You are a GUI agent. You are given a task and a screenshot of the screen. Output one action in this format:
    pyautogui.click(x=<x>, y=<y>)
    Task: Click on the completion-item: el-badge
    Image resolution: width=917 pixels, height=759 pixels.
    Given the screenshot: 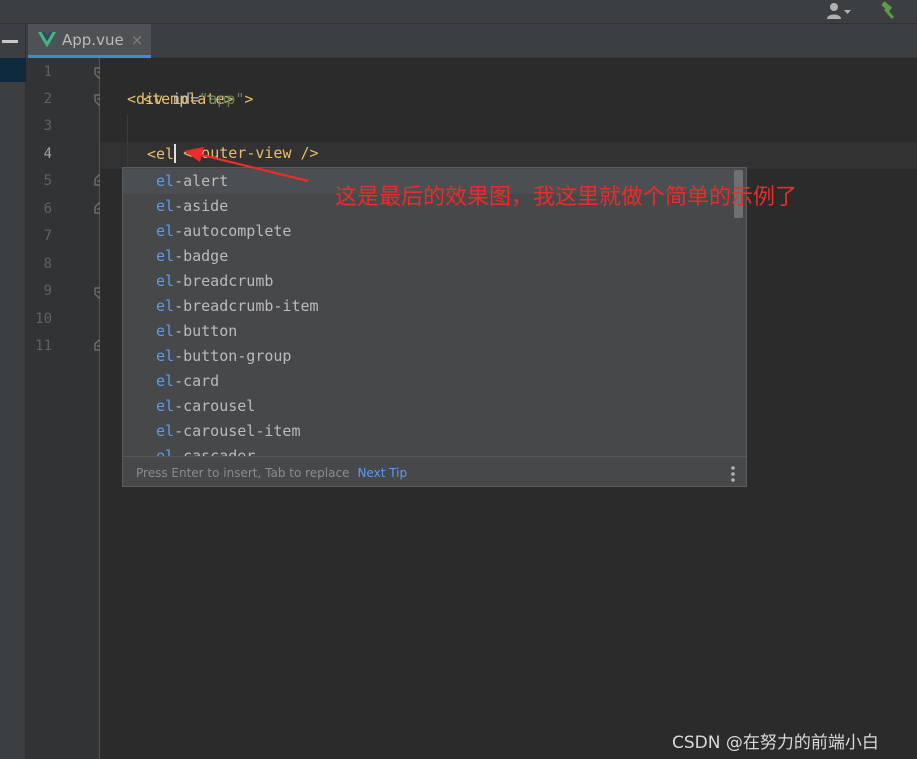 What is the action you would take?
    pyautogui.click(x=430, y=256)
    